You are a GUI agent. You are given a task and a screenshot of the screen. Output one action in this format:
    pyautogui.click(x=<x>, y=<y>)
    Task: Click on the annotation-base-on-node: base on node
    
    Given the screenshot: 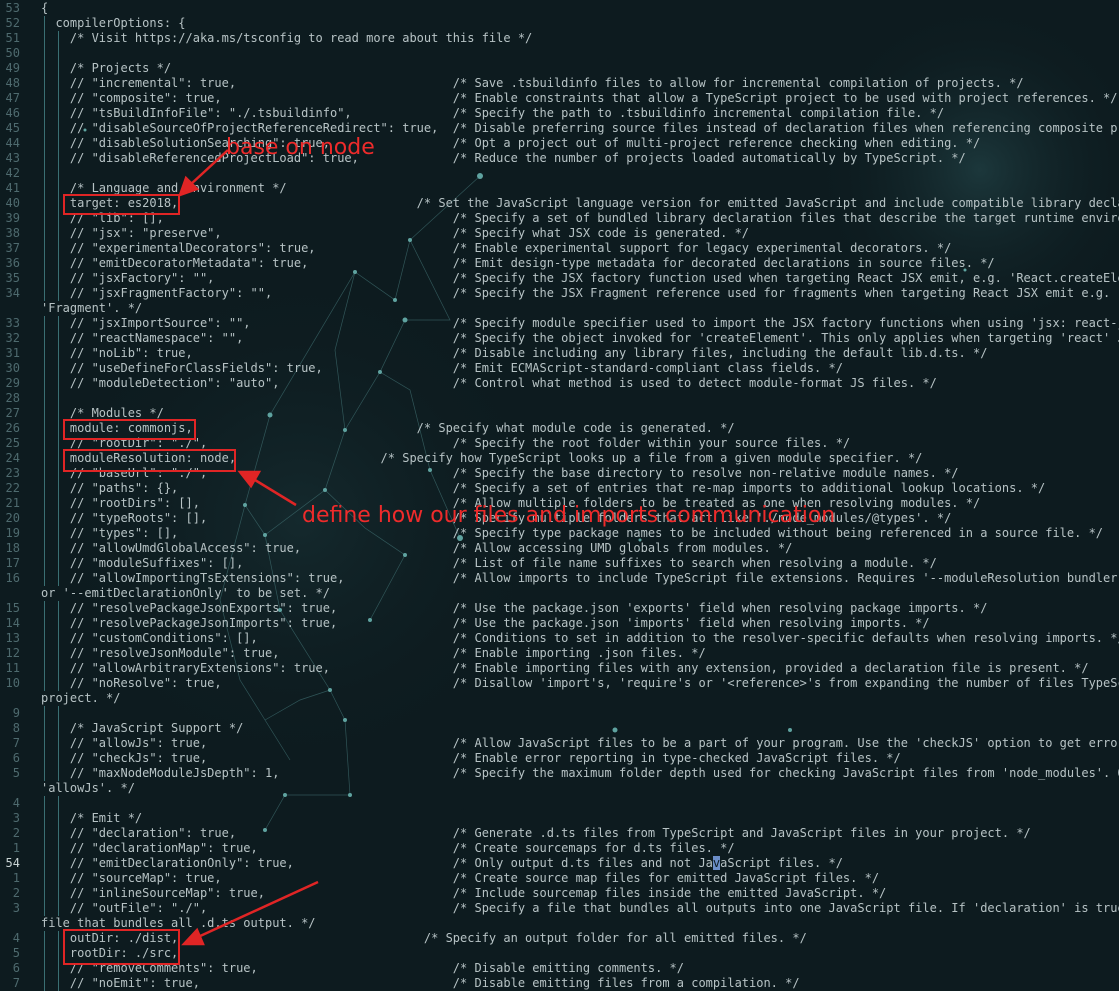 What is the action you would take?
    pyautogui.click(x=300, y=147)
    